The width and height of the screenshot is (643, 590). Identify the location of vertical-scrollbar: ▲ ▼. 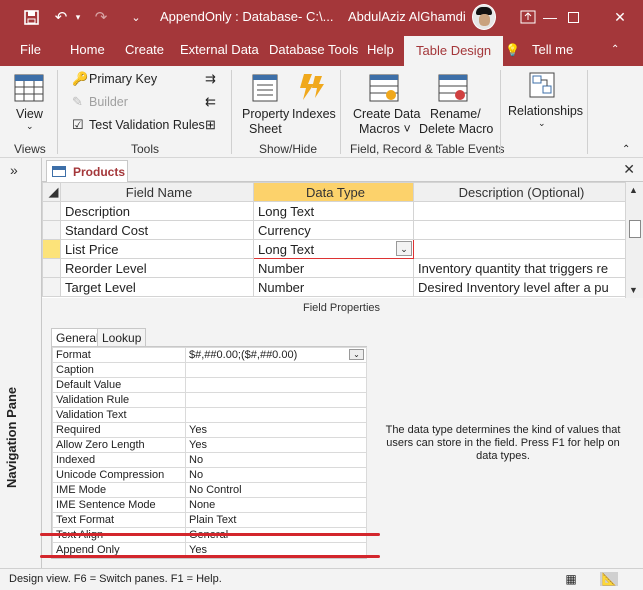
(634, 240).